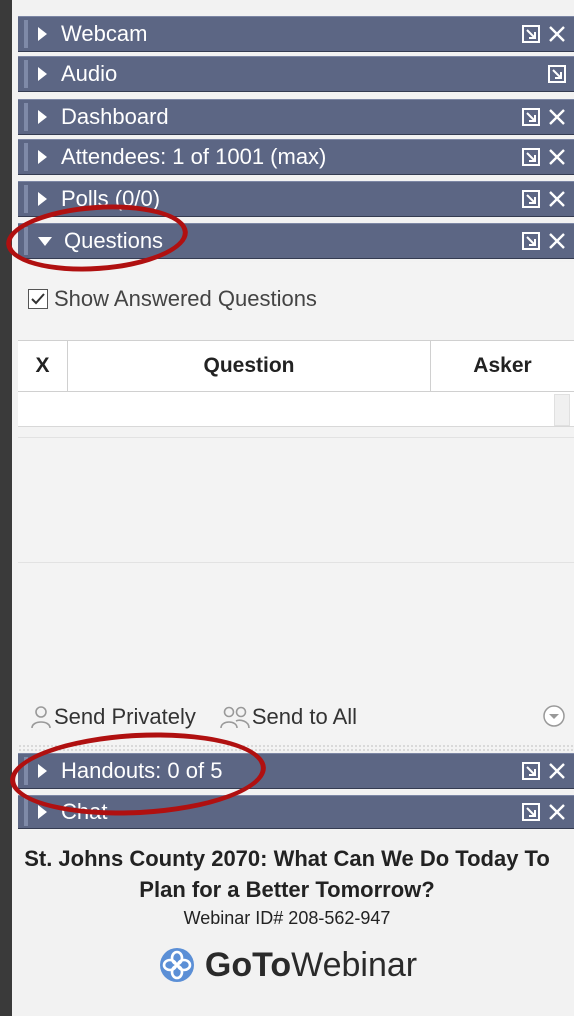 The height and width of the screenshot is (1016, 574). Describe the element at coordinates (304, 716) in the screenshot. I see `send-to-all-label: Send to All` at that location.